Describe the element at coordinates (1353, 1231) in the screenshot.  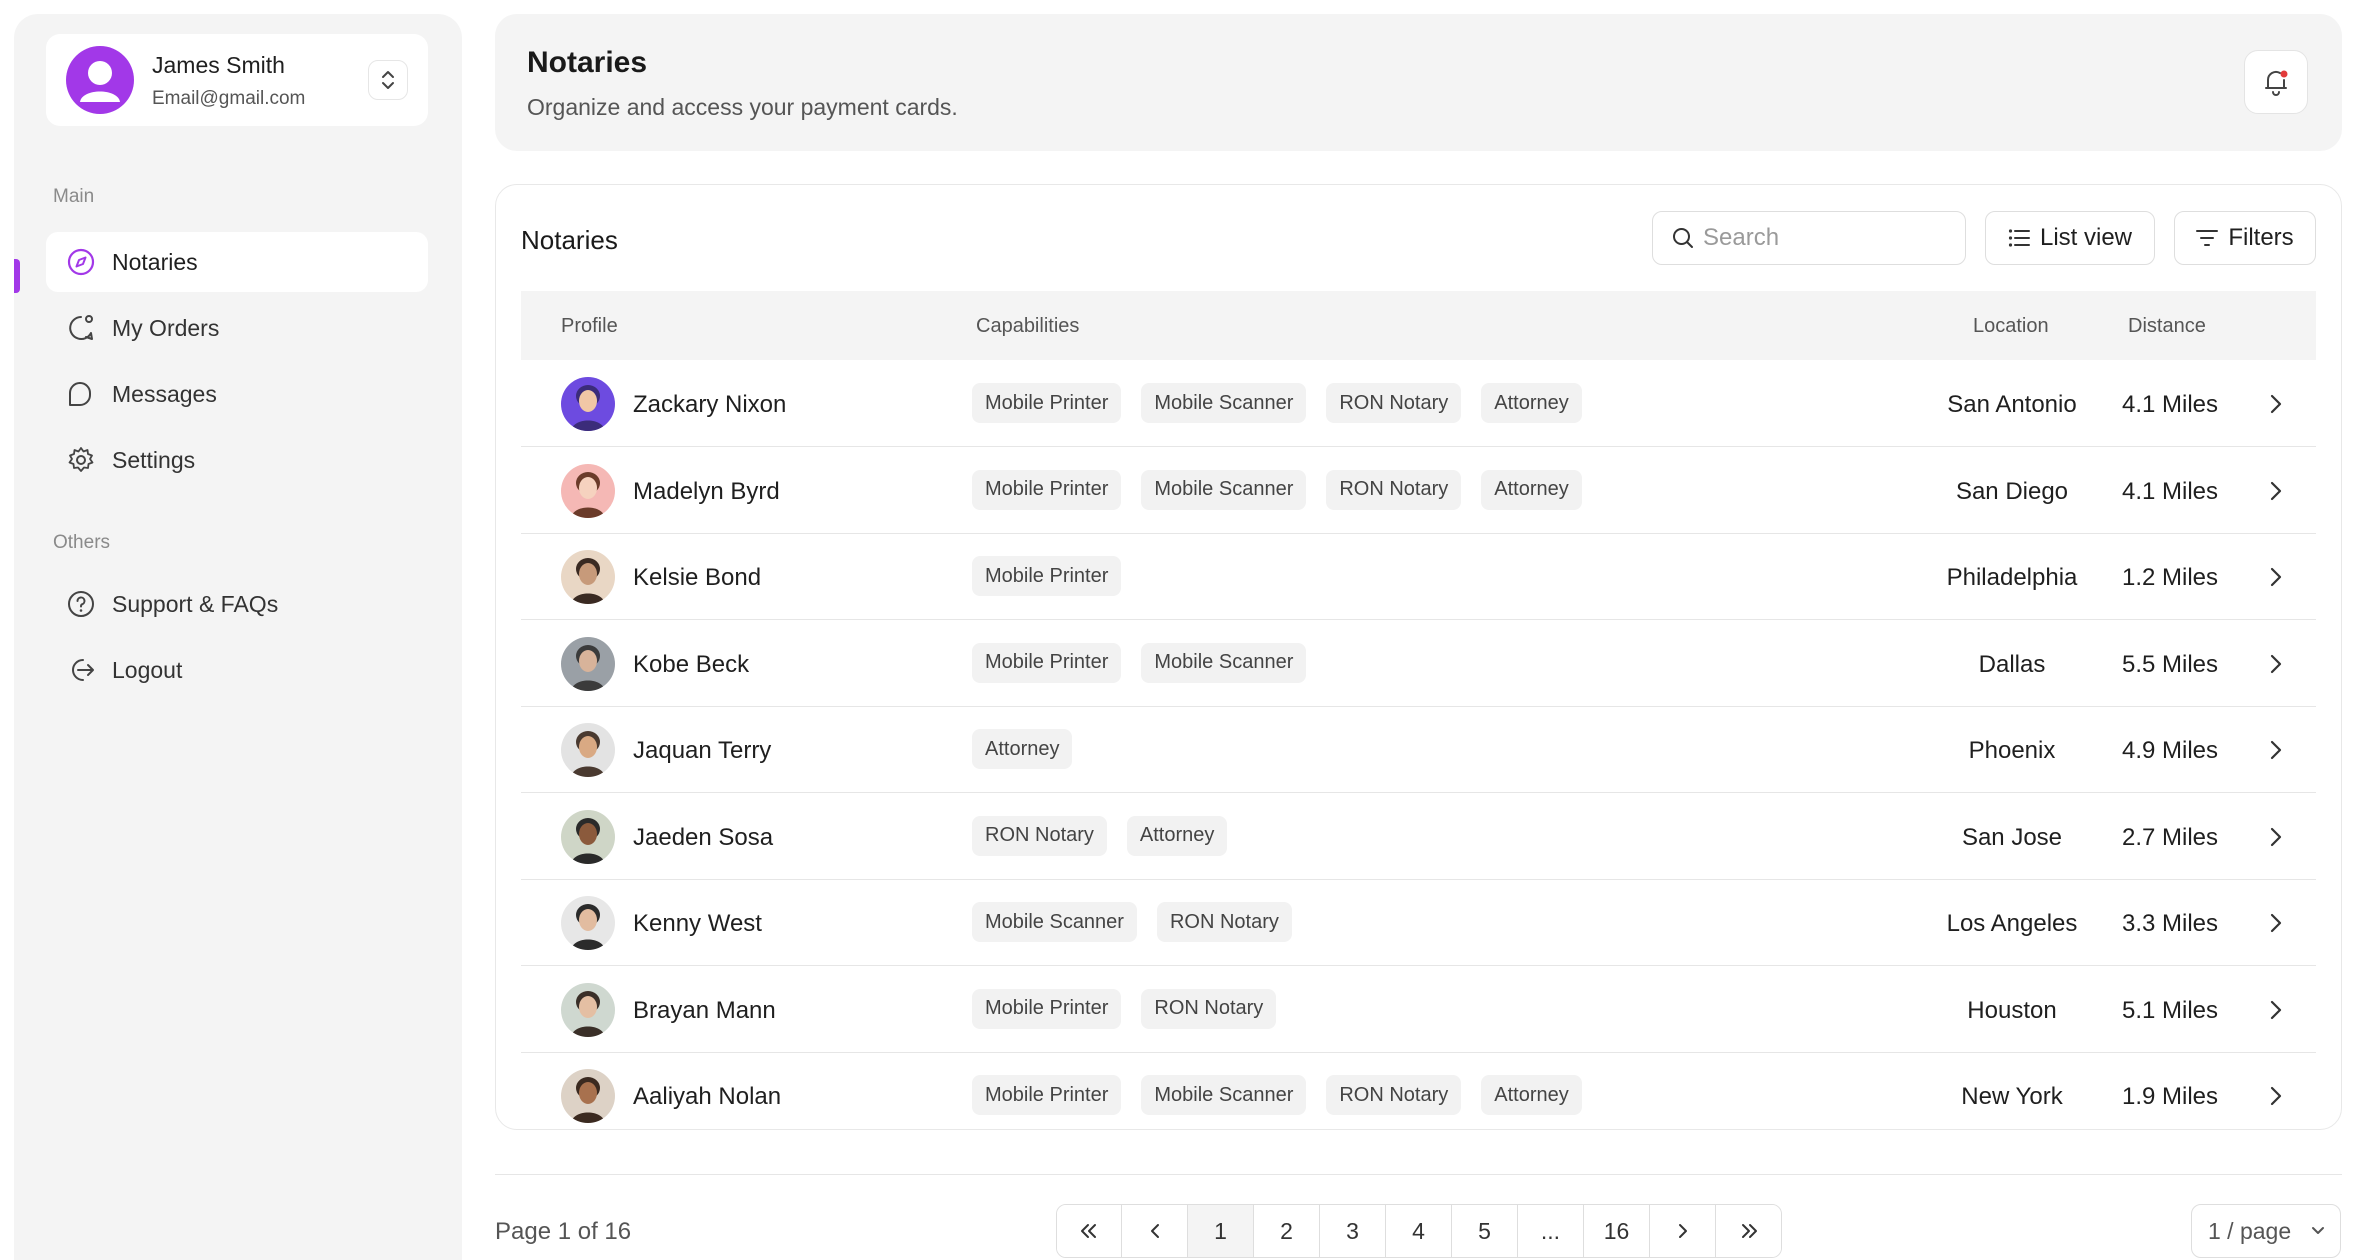
I see `page-button-3: 3` at that location.